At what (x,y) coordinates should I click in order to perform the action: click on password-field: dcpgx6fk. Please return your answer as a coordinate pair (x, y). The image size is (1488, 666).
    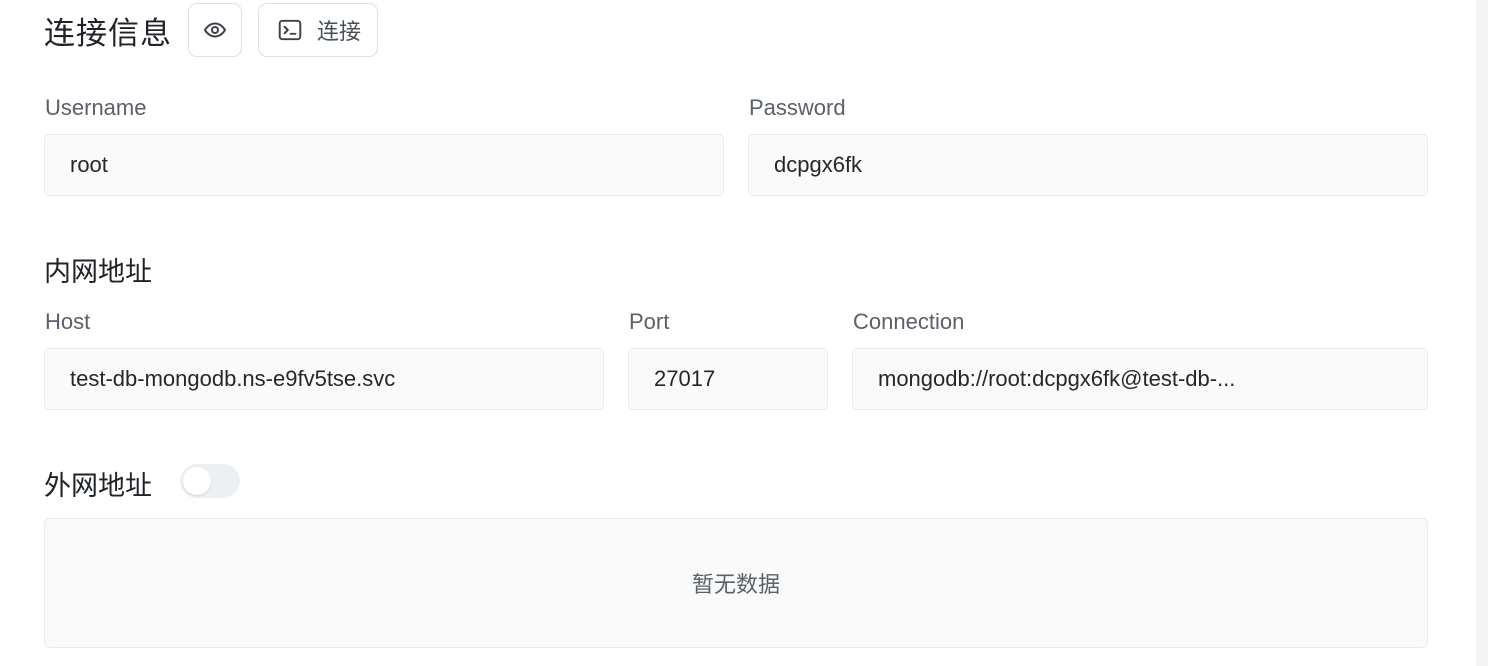
    Looking at the image, I should click on (1088, 165).